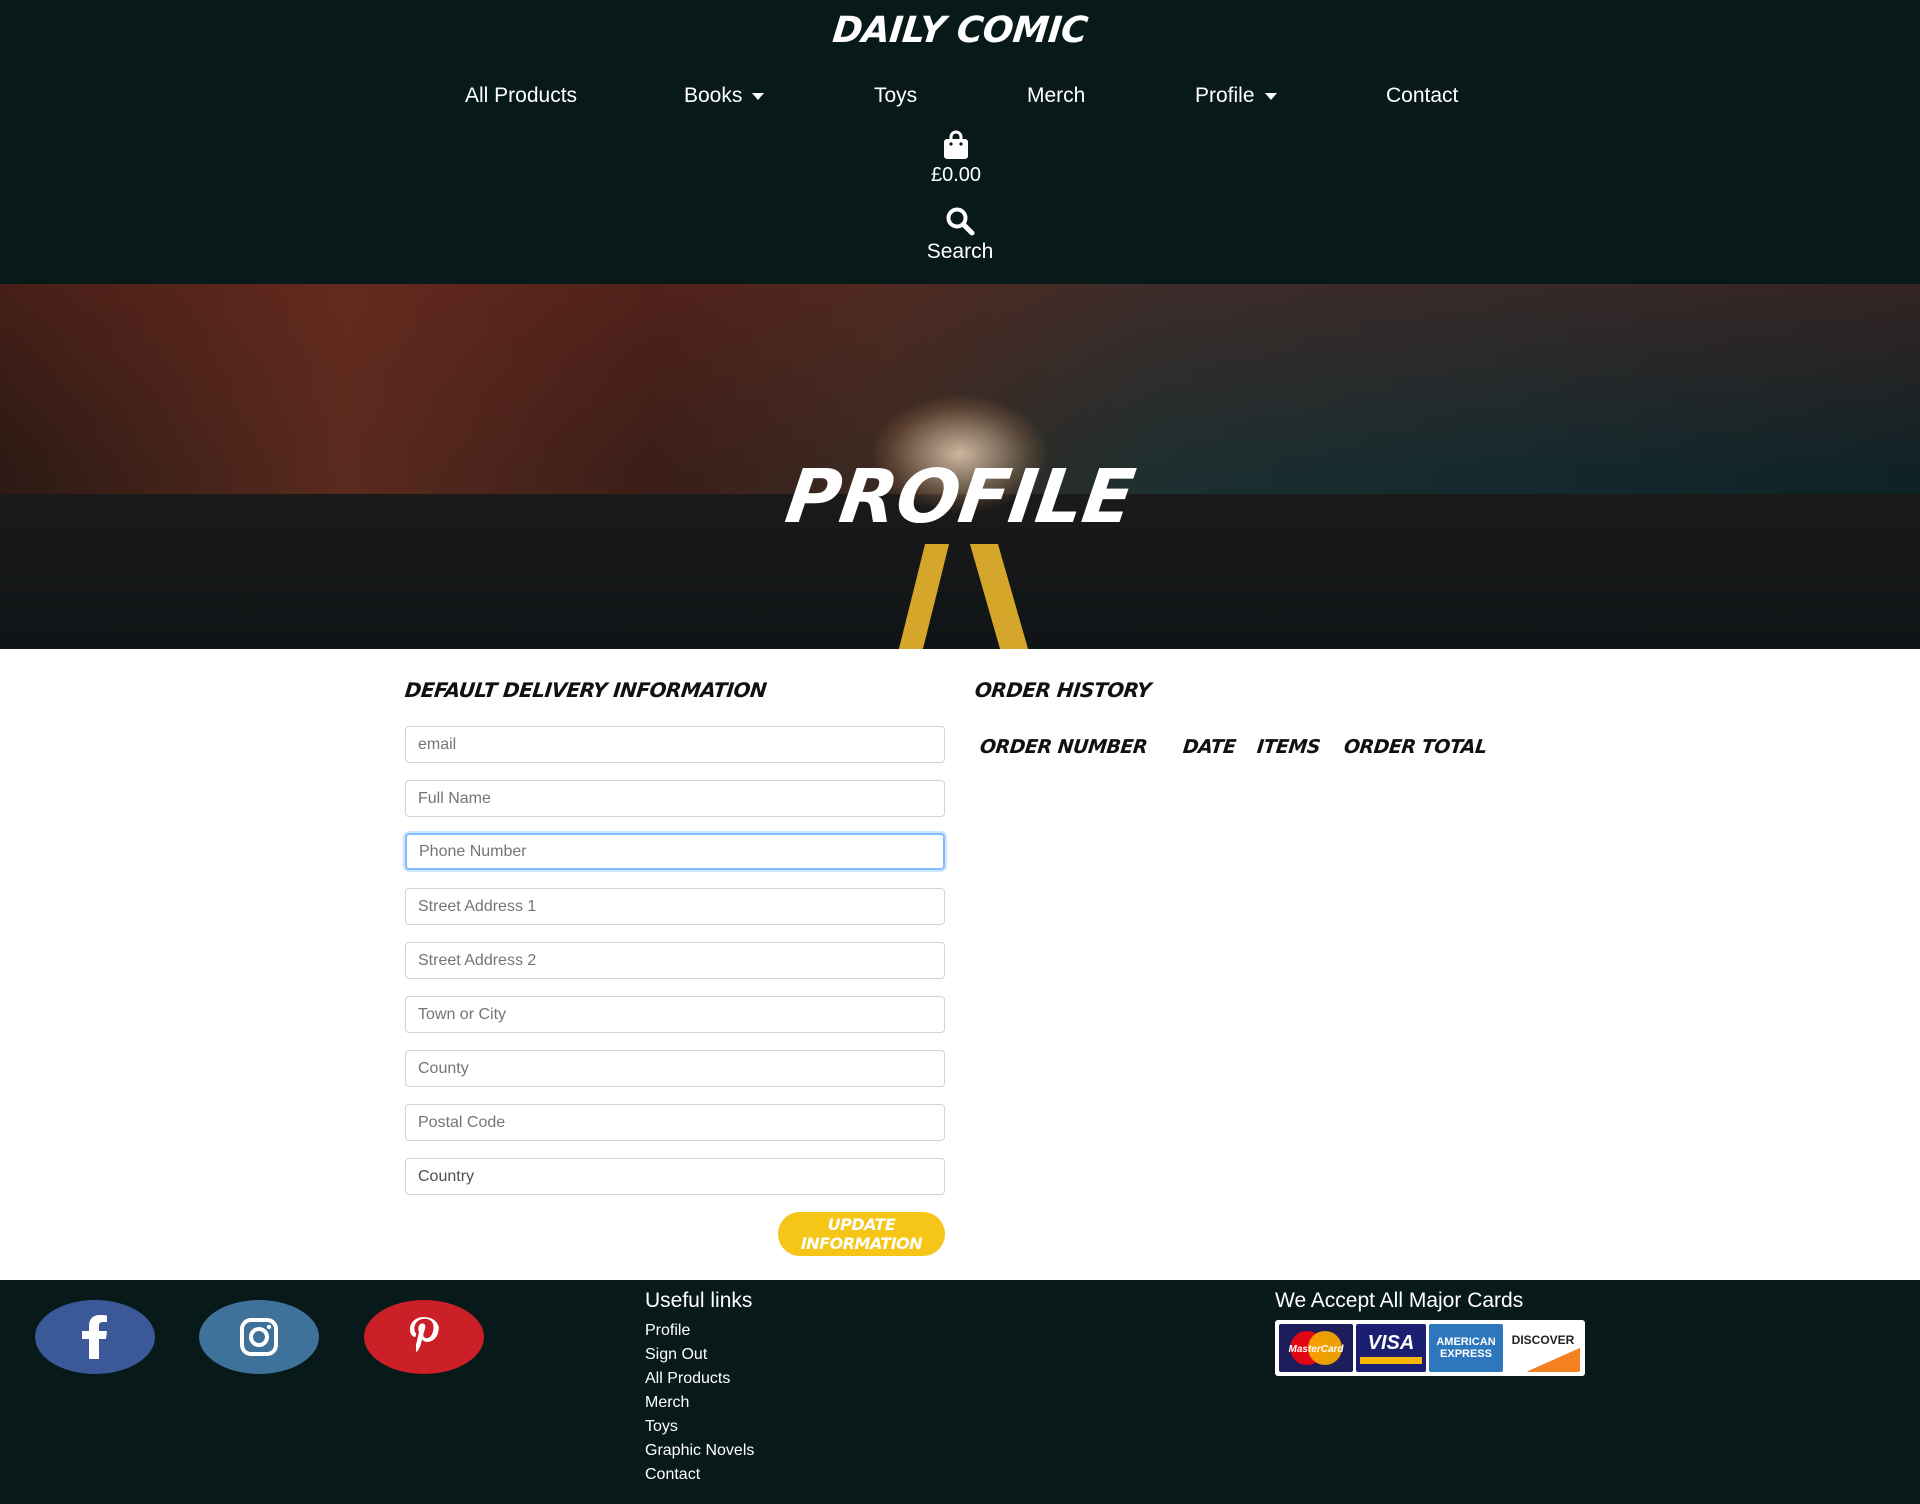 This screenshot has height=1504, width=1920. I want to click on search-toggle, so click(960, 223).